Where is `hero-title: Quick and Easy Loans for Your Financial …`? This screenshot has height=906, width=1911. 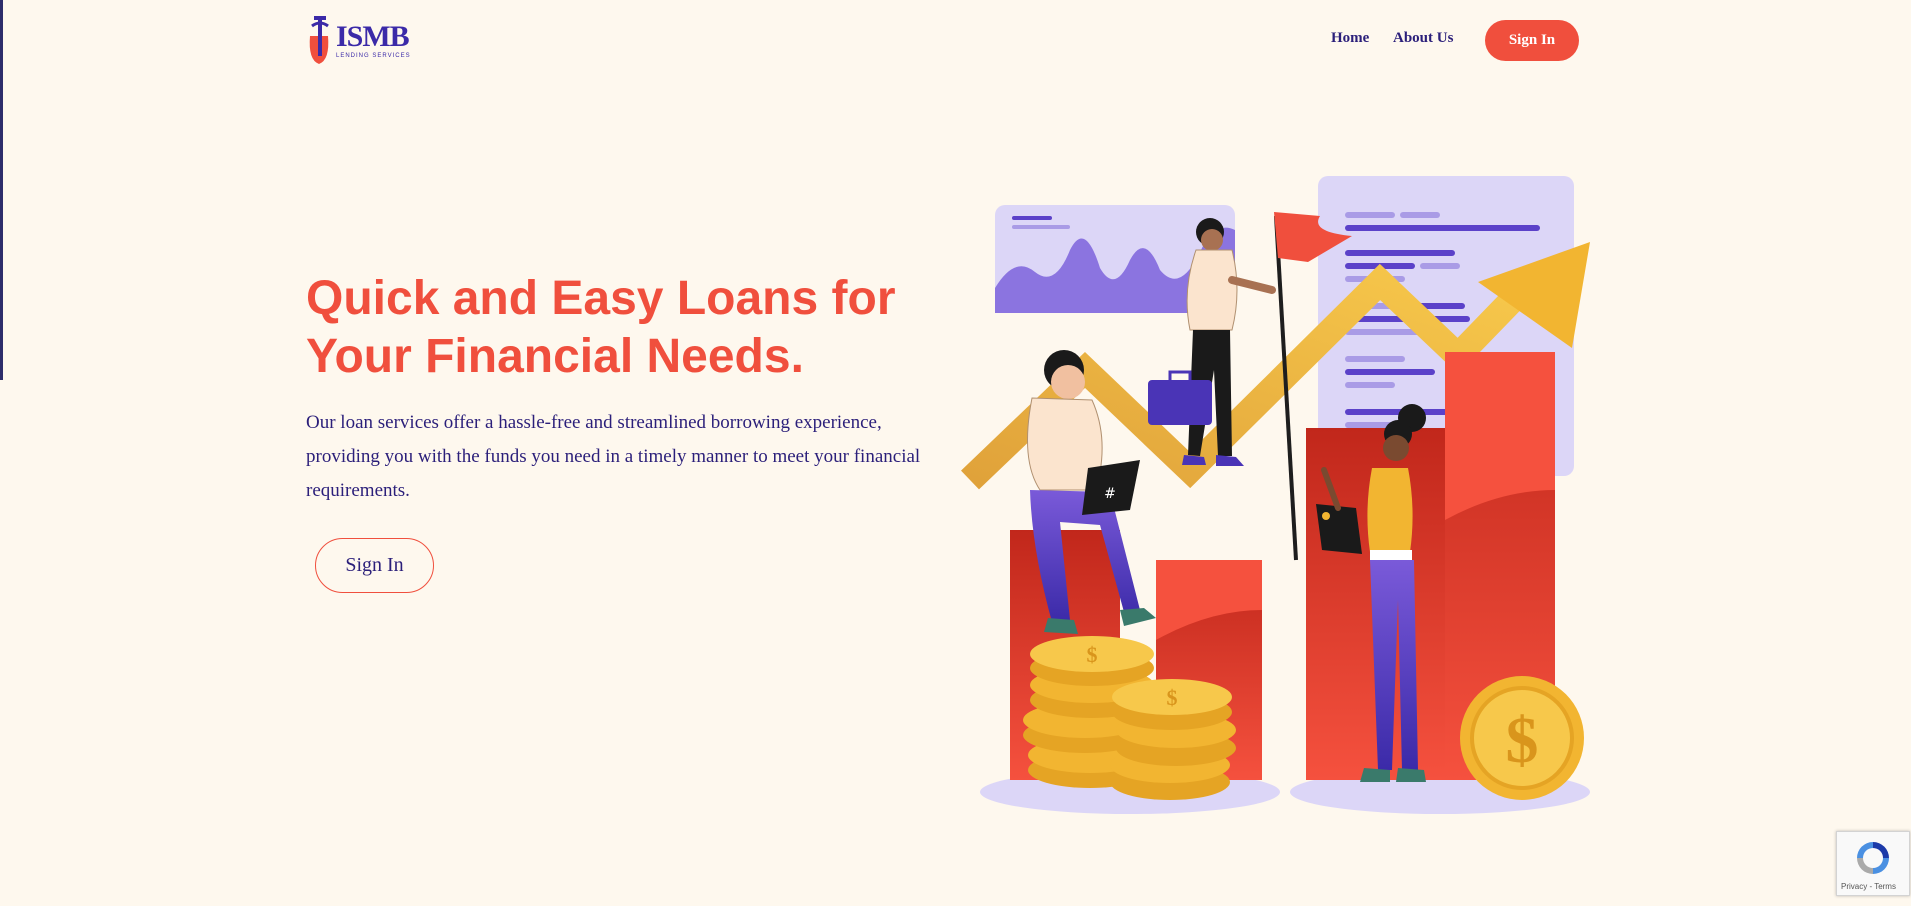 hero-title: Quick and Easy Loans for Your Financial … is located at coordinates (601, 327).